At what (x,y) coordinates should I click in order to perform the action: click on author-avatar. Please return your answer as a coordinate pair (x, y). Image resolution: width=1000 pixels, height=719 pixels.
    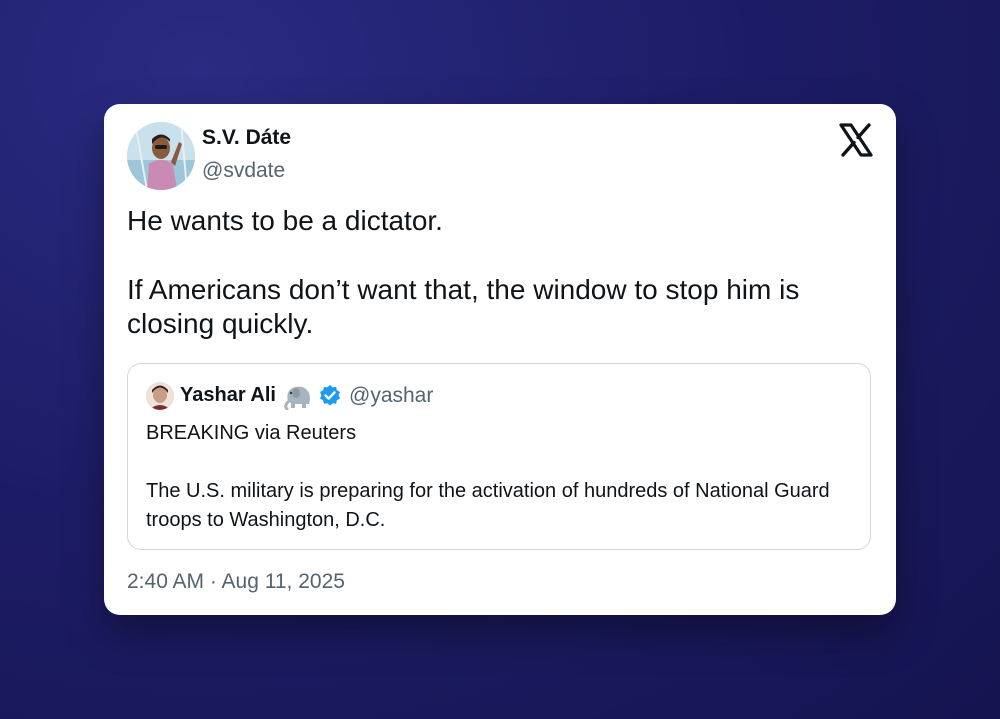
    Looking at the image, I should click on (161, 156).